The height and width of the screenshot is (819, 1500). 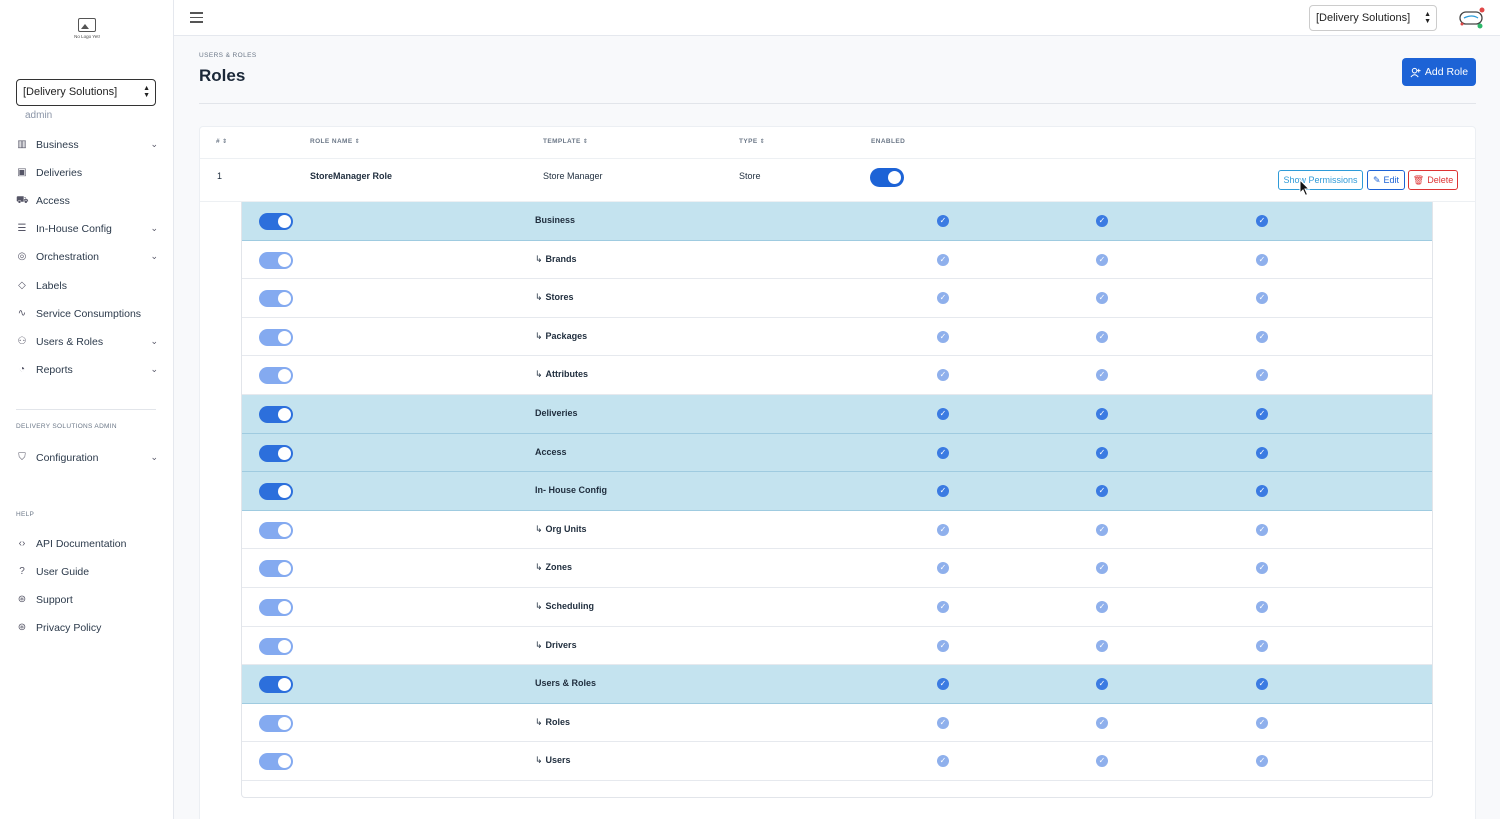 I want to click on sidebar-item-deliveries: ▣ Deliveries, so click(x=87, y=173).